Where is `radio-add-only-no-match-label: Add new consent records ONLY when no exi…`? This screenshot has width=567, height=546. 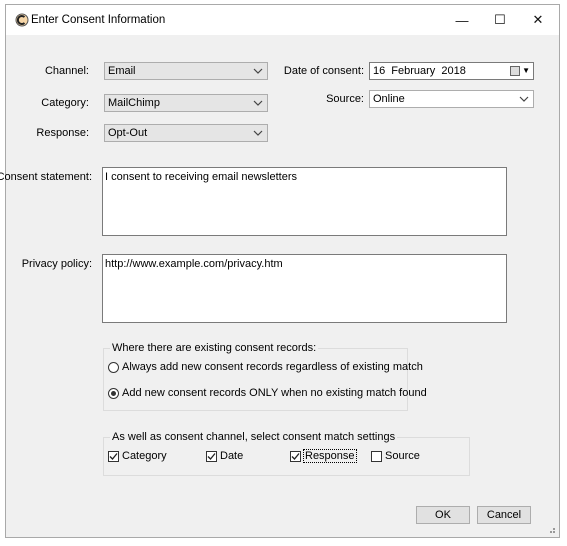
radio-add-only-no-match-label: Add new consent records ONLY when no exi… is located at coordinates (274, 393).